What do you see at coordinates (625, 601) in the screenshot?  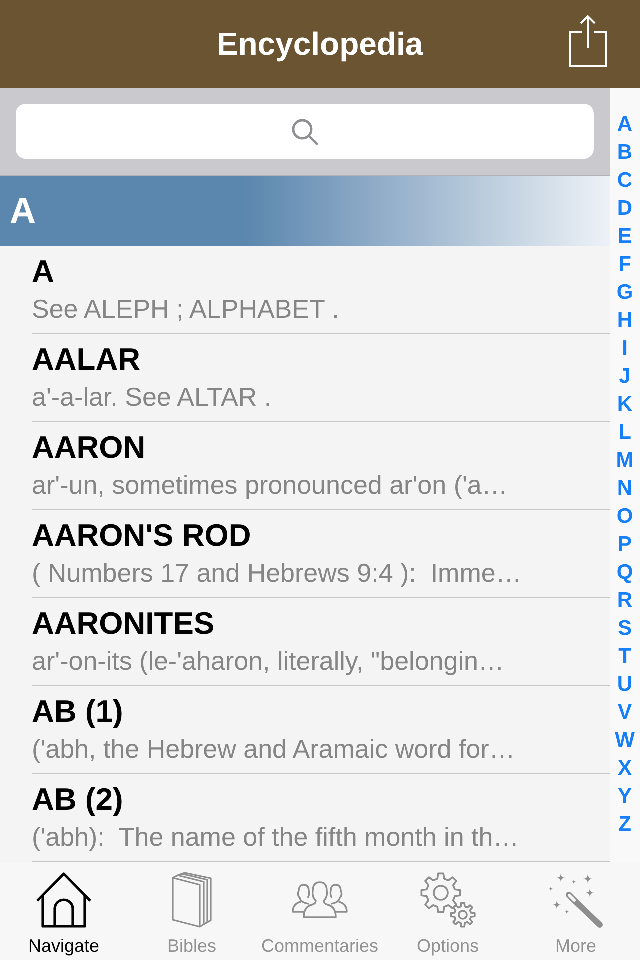 I see `index-letter: R` at bounding box center [625, 601].